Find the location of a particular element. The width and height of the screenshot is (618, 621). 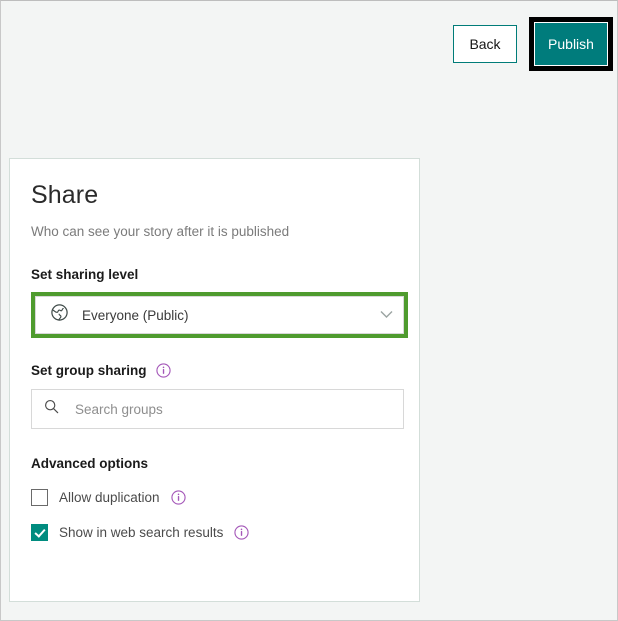

sharing-level-label-text: Set sharing level is located at coordinates (85, 274).